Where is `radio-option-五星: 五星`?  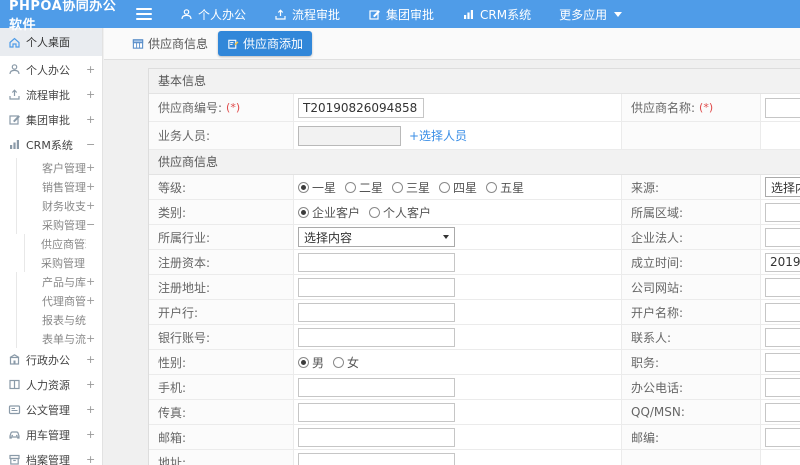
radio-option-五星: 五星 is located at coordinates (505, 187).